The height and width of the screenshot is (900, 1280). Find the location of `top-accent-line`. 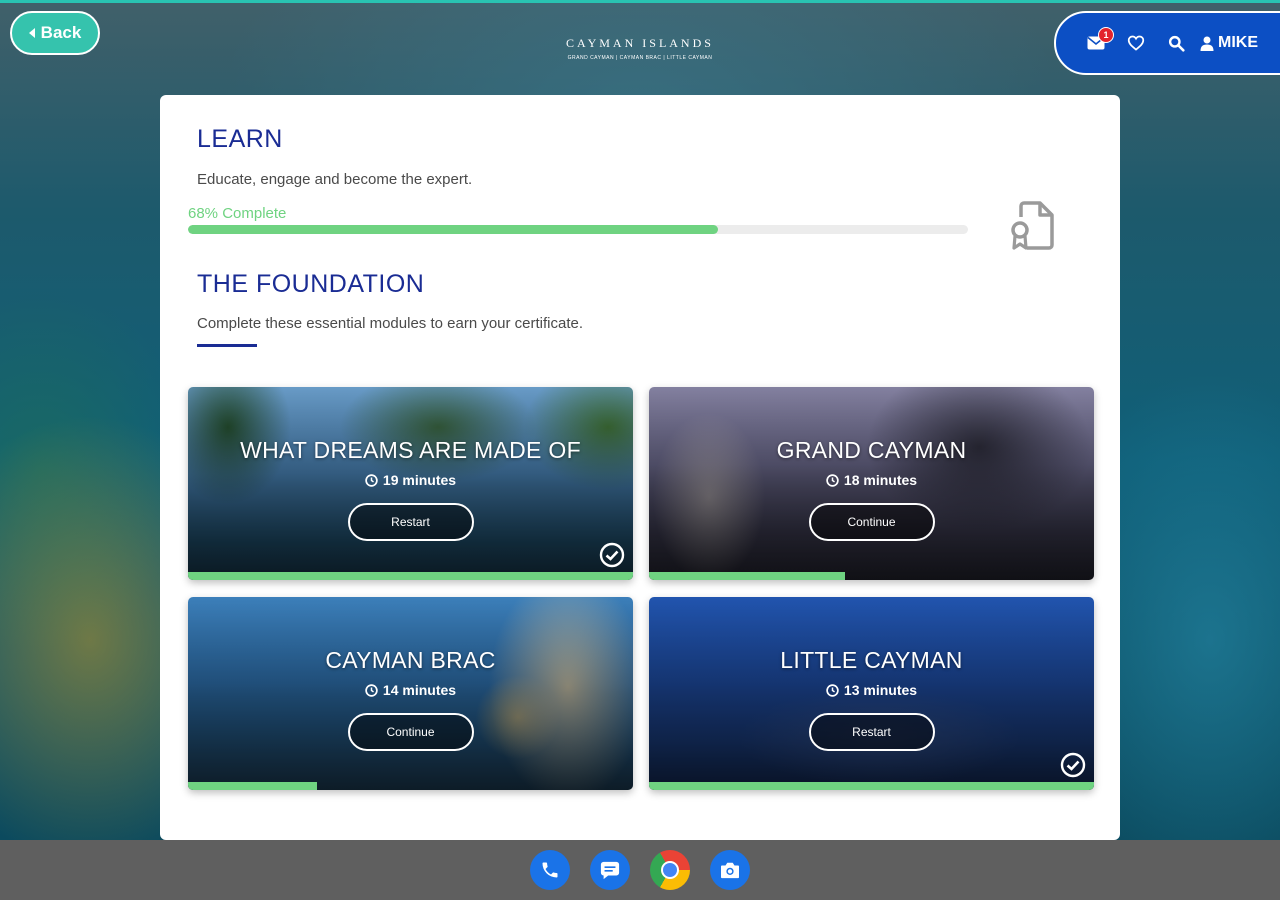

top-accent-line is located at coordinates (640, 1).